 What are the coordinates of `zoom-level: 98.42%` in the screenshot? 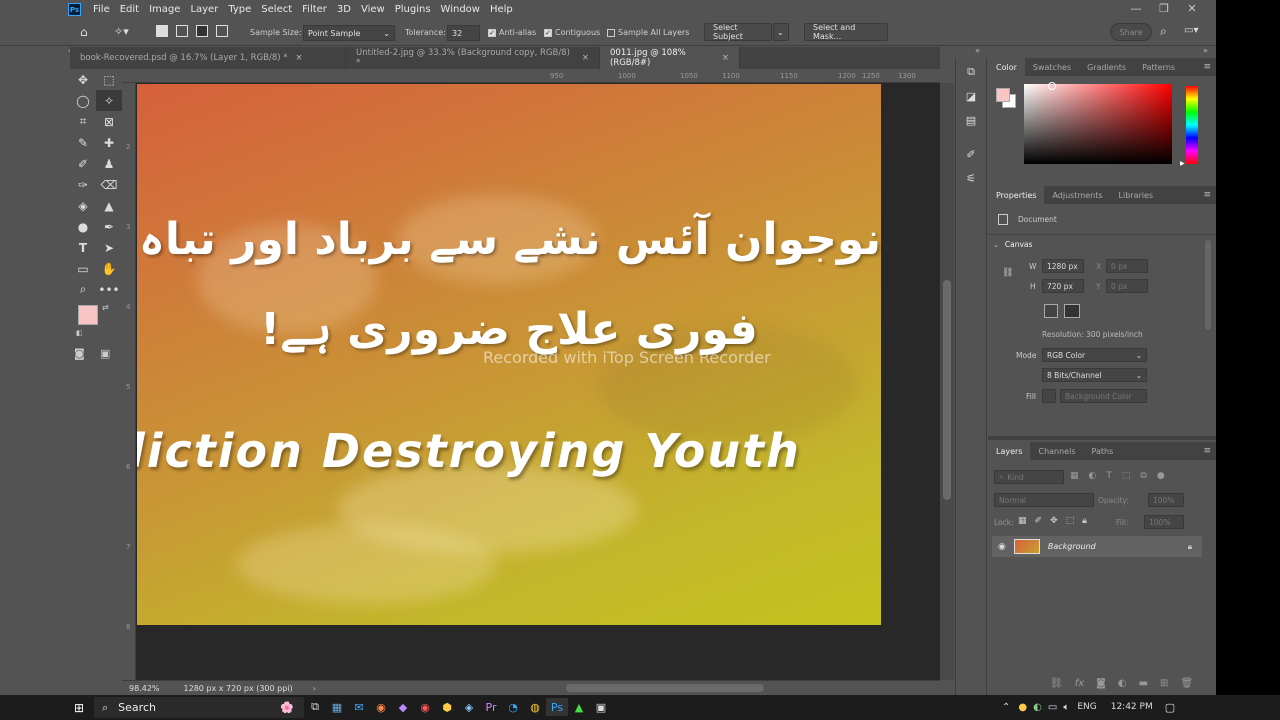 It's located at (144, 688).